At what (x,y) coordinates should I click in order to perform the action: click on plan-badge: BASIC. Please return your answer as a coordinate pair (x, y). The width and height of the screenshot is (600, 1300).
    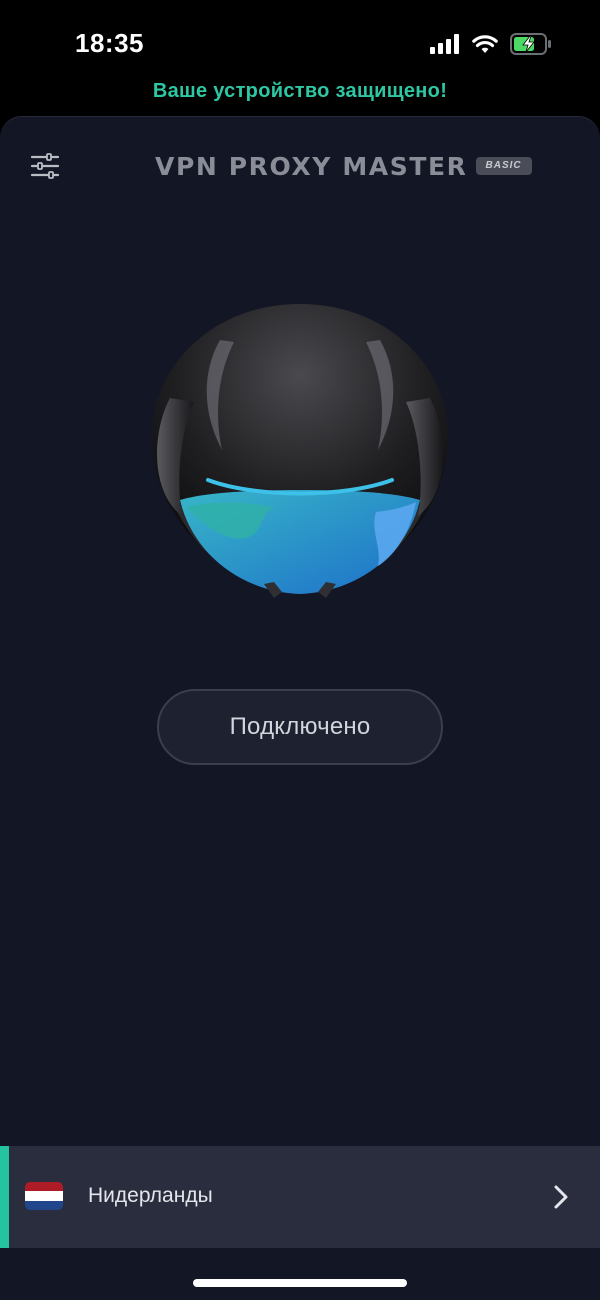
    Looking at the image, I should click on (503, 166).